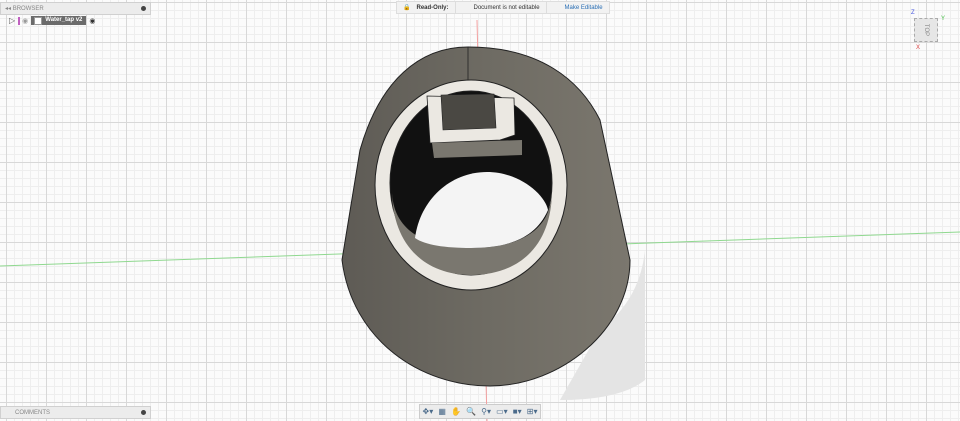 This screenshot has height=421, width=960. I want to click on pan-icon: ✋, so click(456, 411).